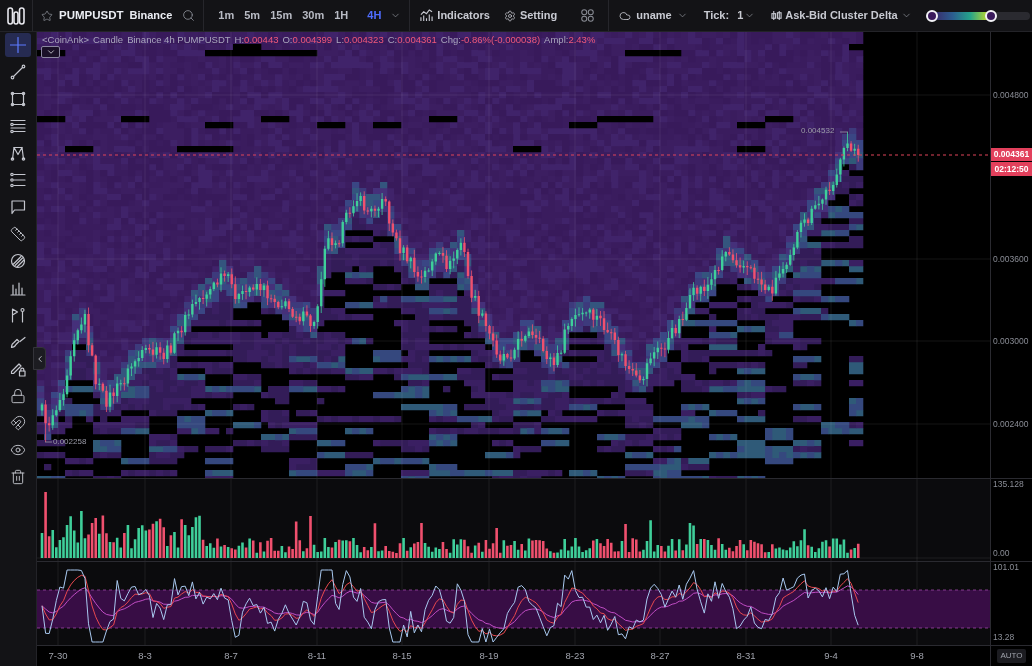  I want to click on time-axis-label: 8-27, so click(660, 655).